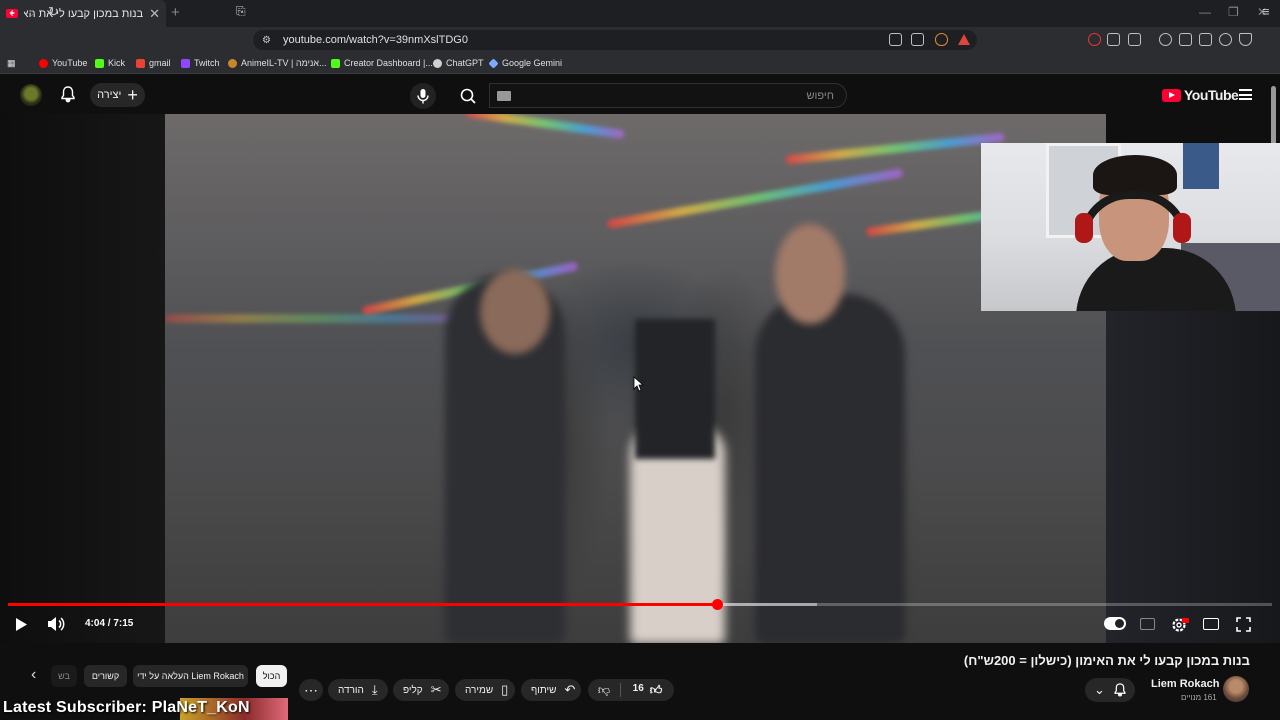 This screenshot has height=720, width=1280. I want to click on like-count: 16, so click(638, 688).